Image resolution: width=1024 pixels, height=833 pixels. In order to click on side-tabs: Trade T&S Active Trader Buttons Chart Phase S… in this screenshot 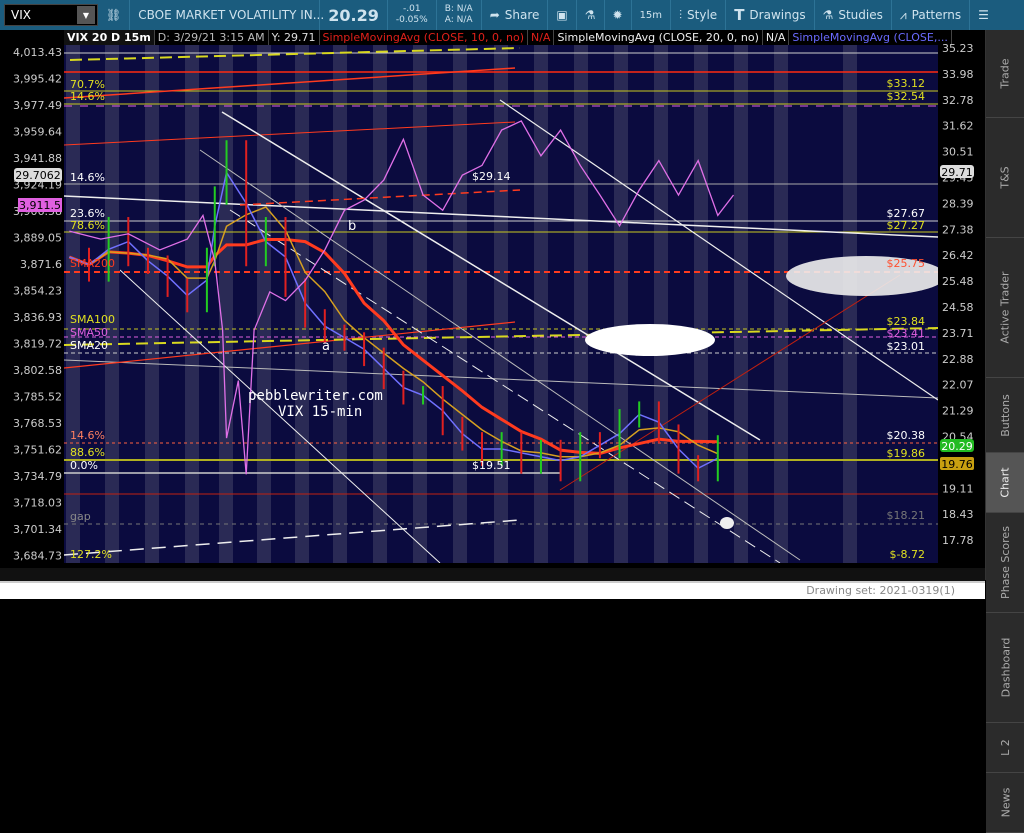, I will do `click(1004, 431)`.